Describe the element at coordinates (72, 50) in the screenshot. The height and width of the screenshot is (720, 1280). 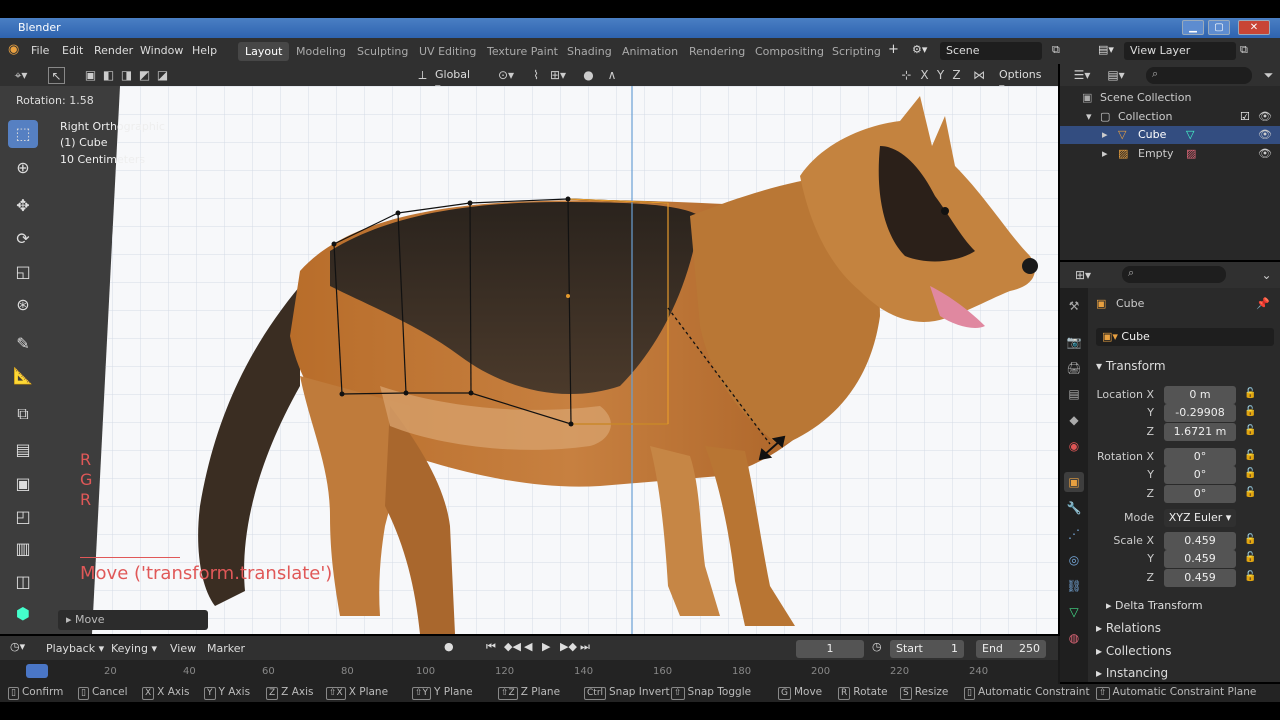
I see `menu-edit: Edit` at that location.